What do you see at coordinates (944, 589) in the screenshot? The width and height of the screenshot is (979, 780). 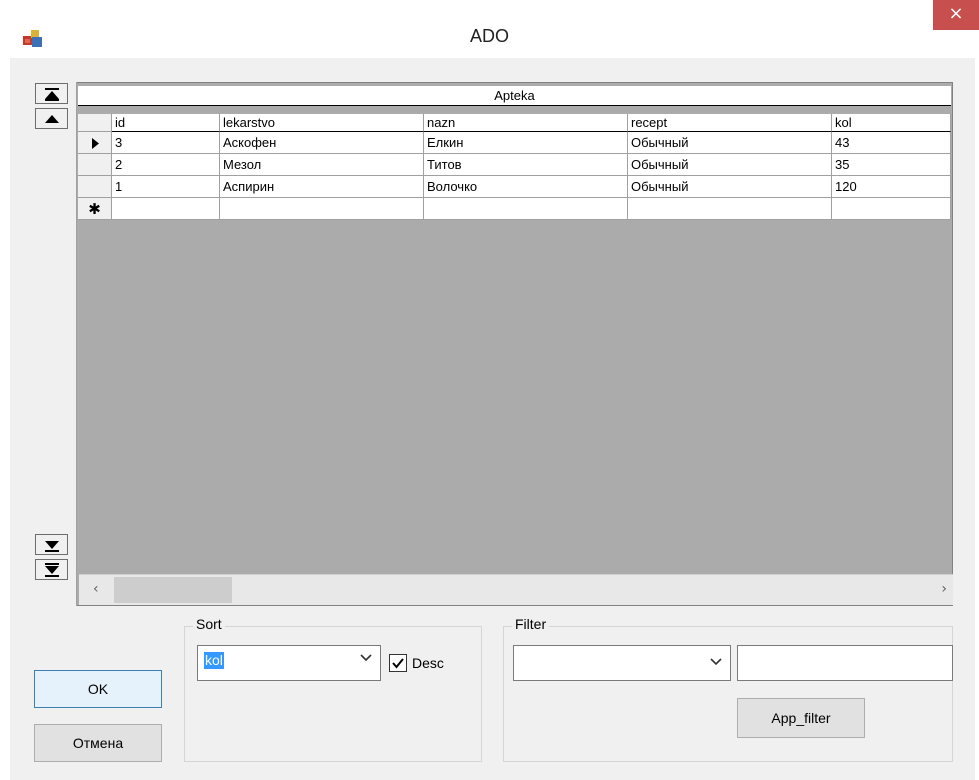 I see `scroll-right-icon: ›` at bounding box center [944, 589].